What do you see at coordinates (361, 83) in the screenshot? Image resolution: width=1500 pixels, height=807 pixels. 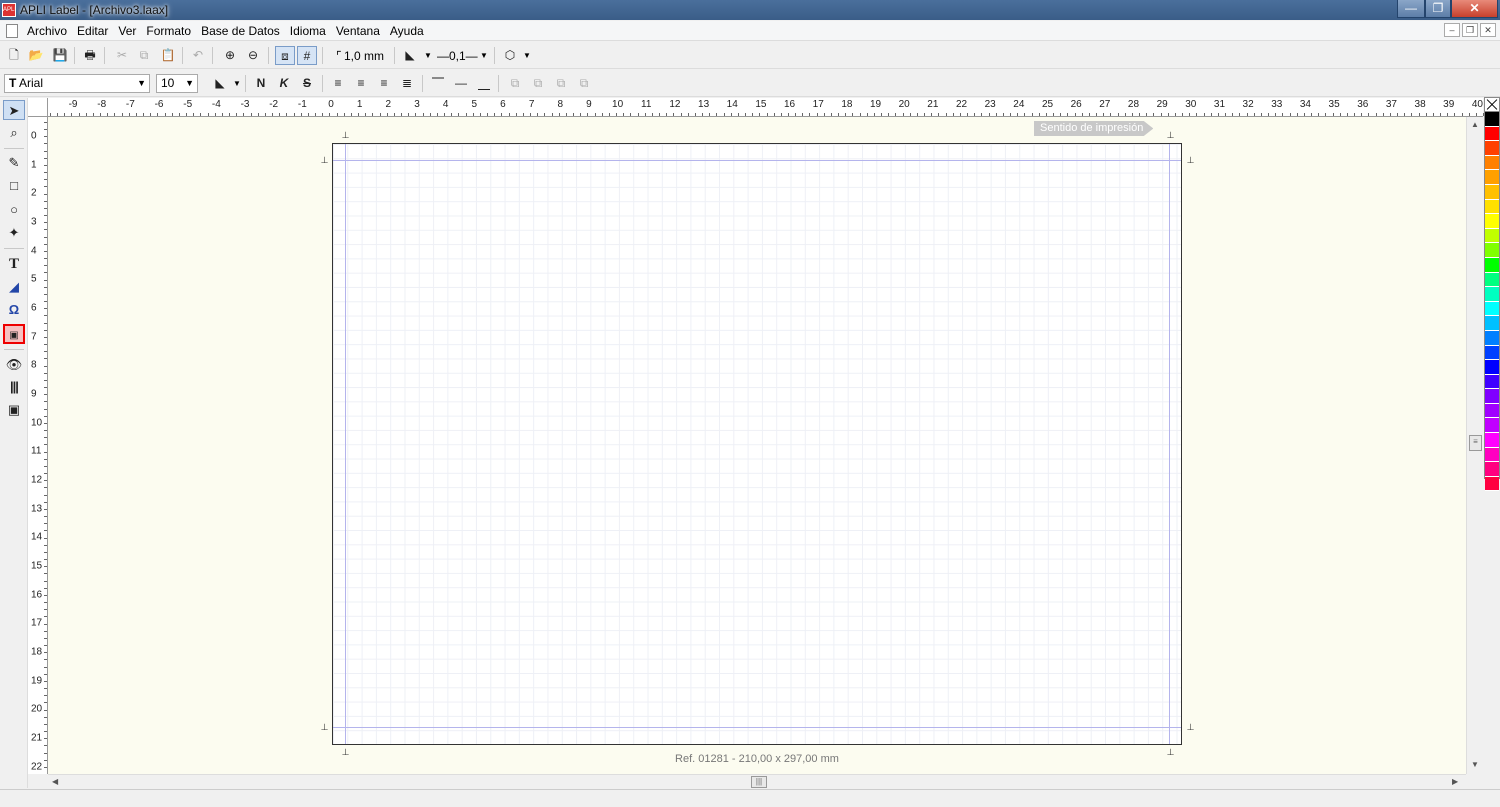 I see `align-center-icon: ≡` at bounding box center [361, 83].